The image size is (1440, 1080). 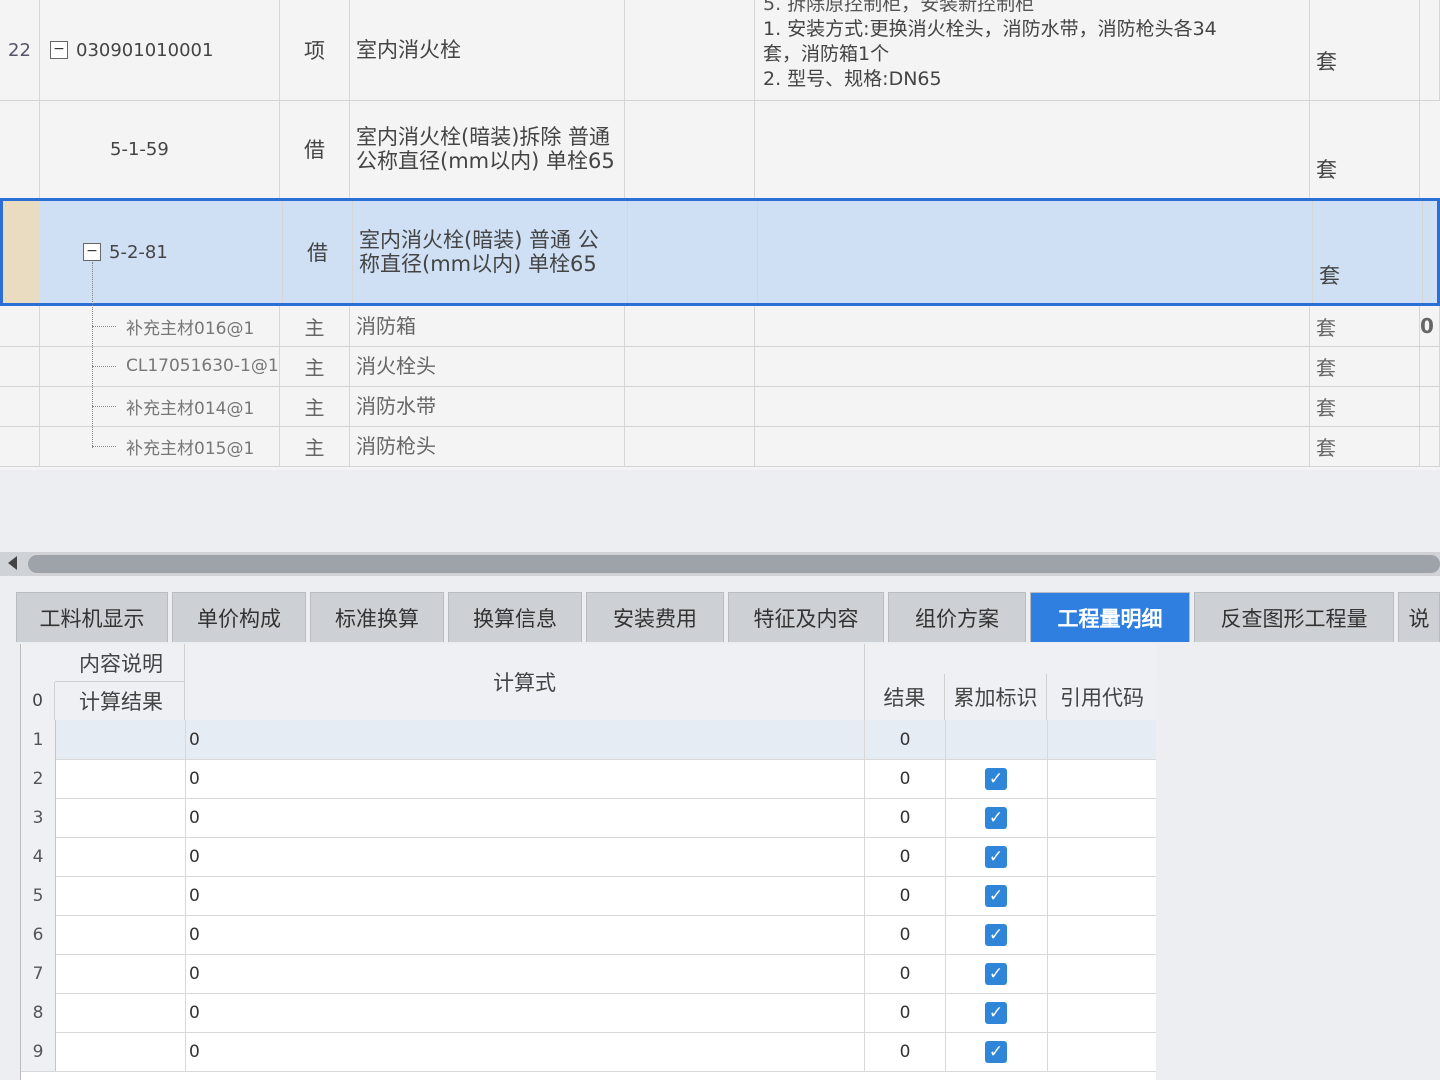 I want to click on accumulate-cell, so click(x=996, y=739).